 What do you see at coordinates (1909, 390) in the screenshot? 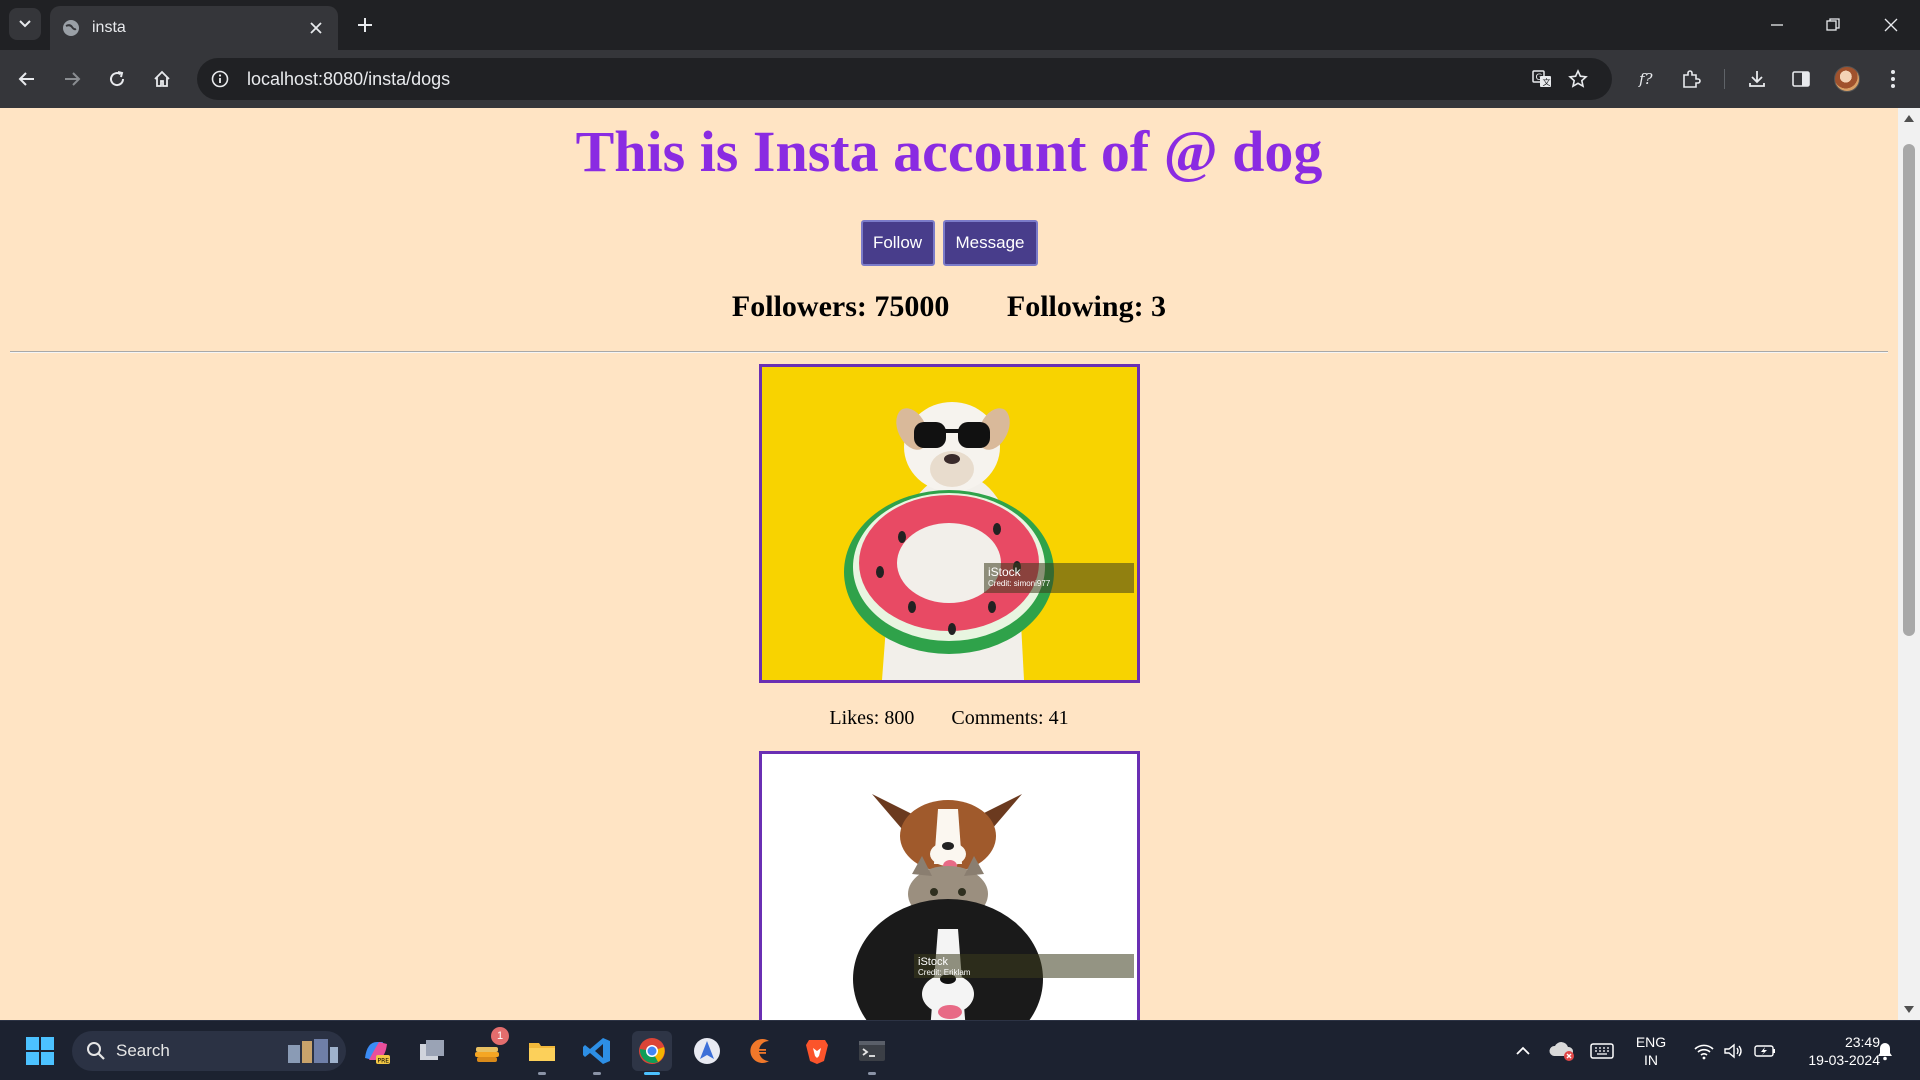
I see `scroll-thumb` at bounding box center [1909, 390].